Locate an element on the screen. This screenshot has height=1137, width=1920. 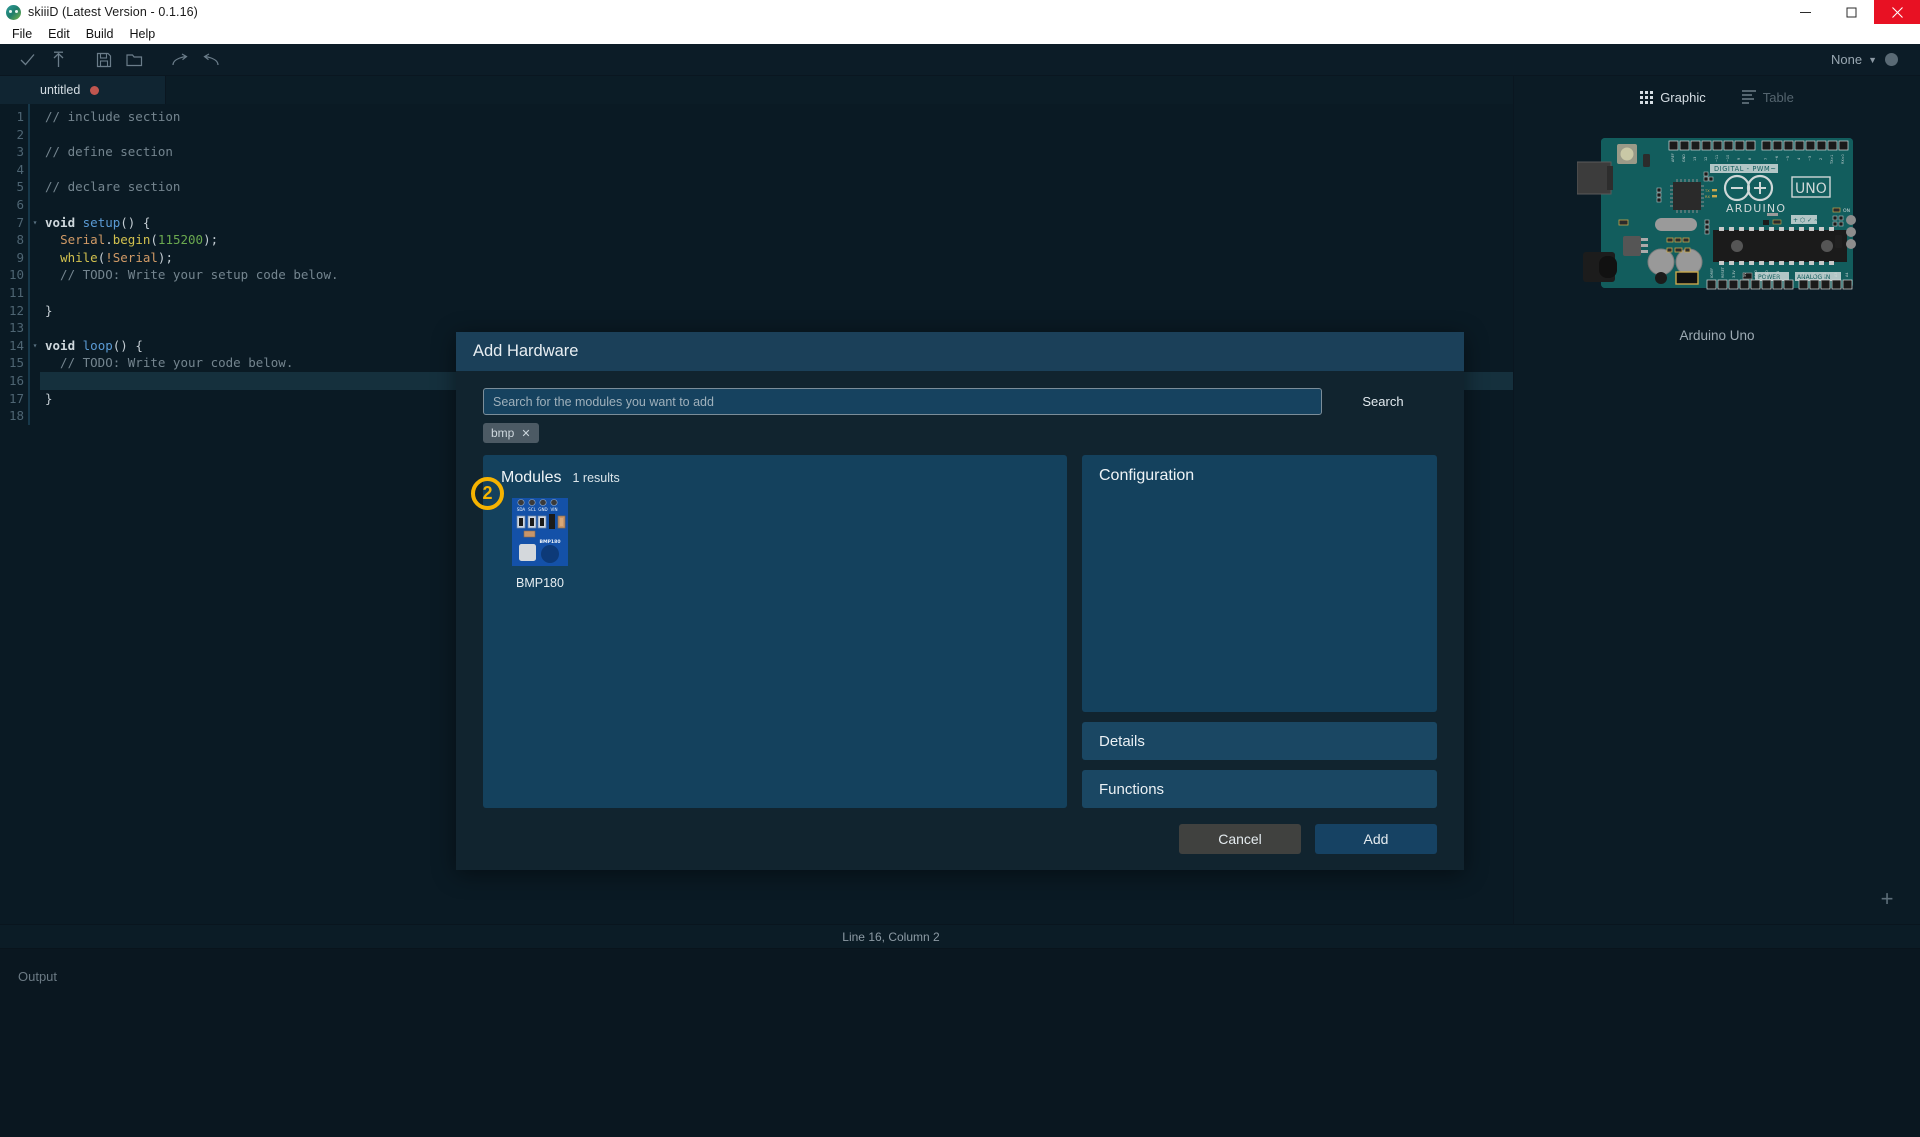
board-selector-value: None is located at coordinates (1847, 59).